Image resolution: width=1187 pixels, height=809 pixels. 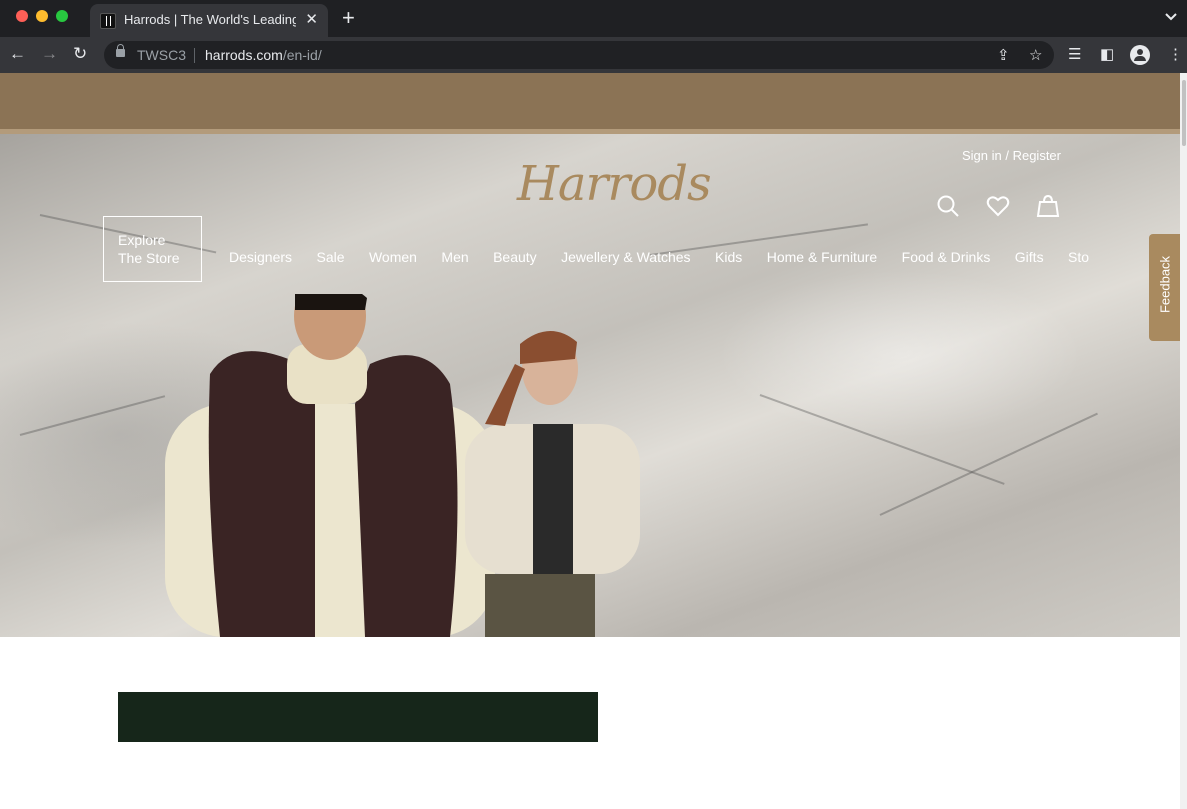 I want to click on browser-tab: Harrods | The World's Leading ✕, so click(x=209, y=20).